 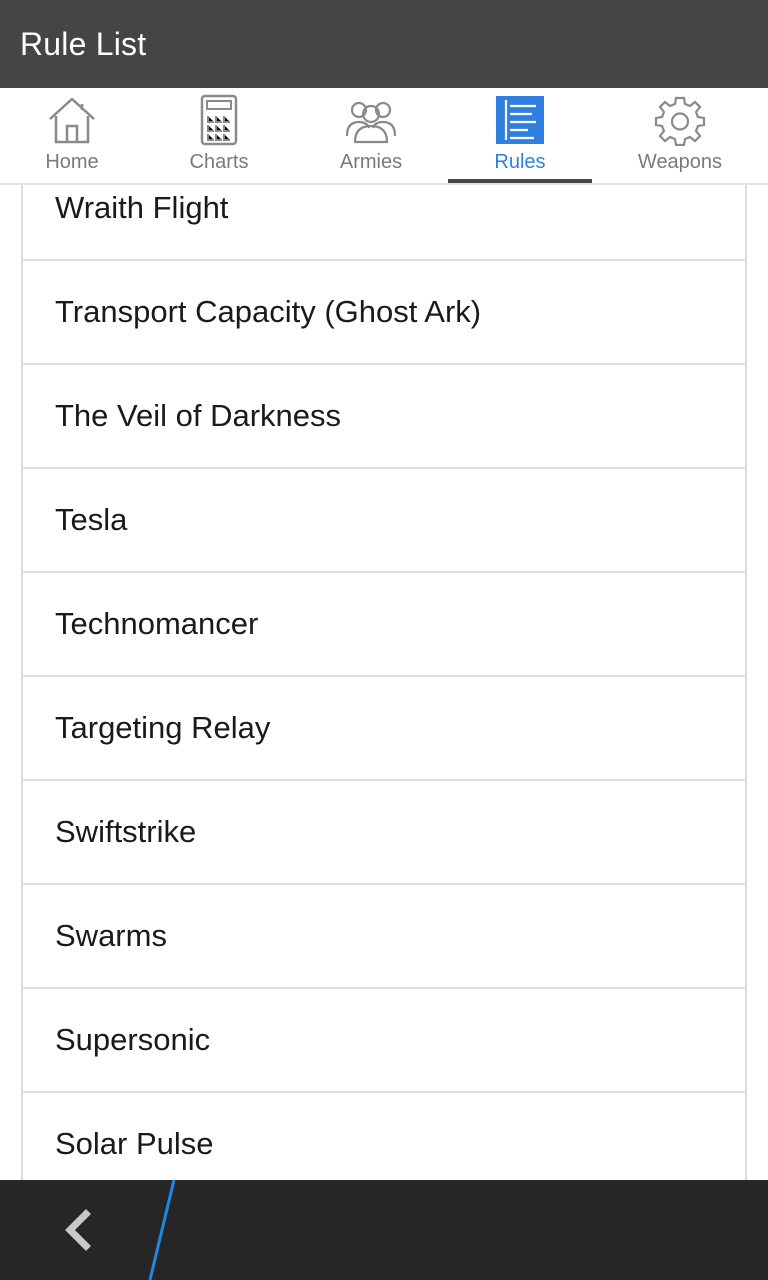 What do you see at coordinates (77, 1230) in the screenshot?
I see `chevron-left-icon` at bounding box center [77, 1230].